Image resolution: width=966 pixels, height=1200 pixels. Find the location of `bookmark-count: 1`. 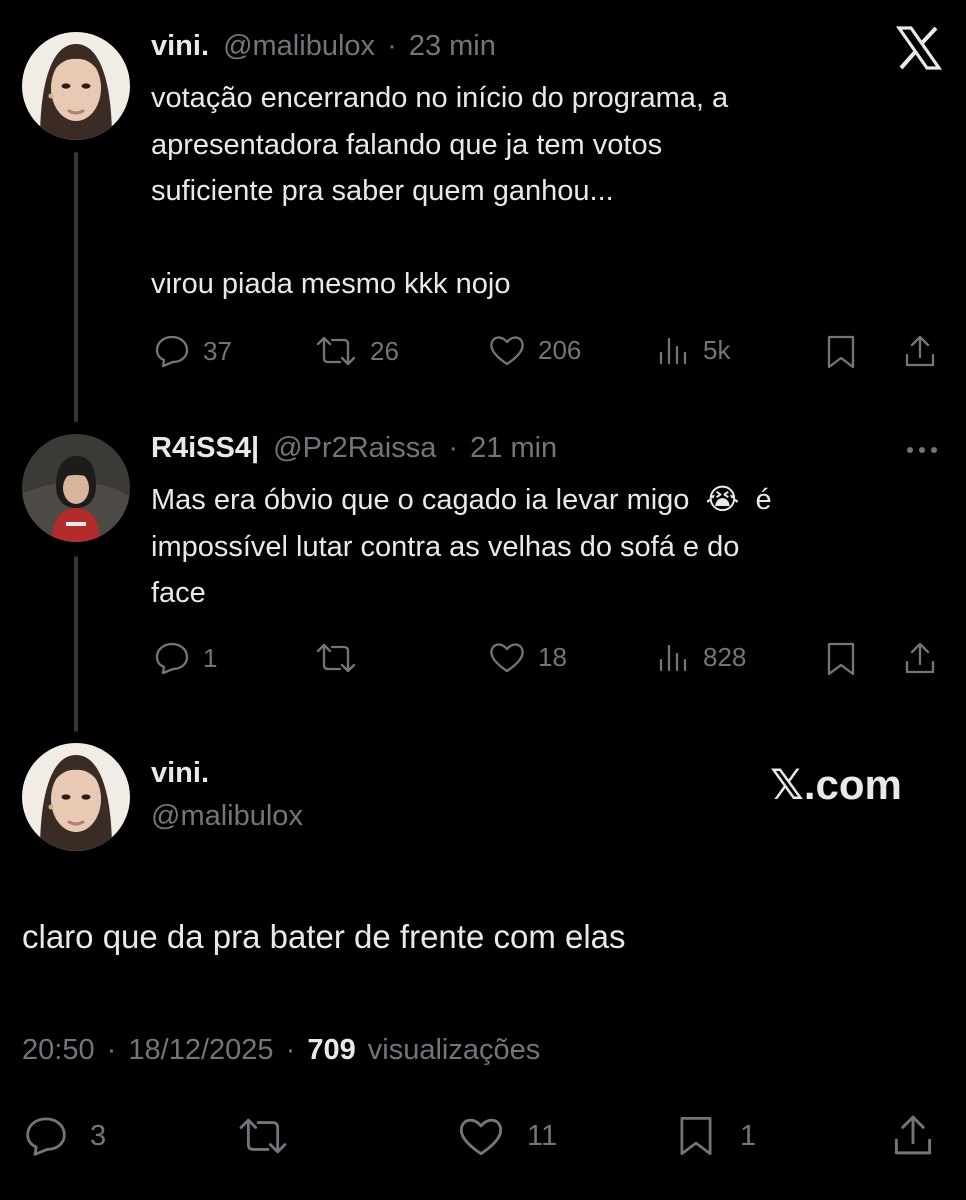

bookmark-count: 1 is located at coordinates (748, 1135).